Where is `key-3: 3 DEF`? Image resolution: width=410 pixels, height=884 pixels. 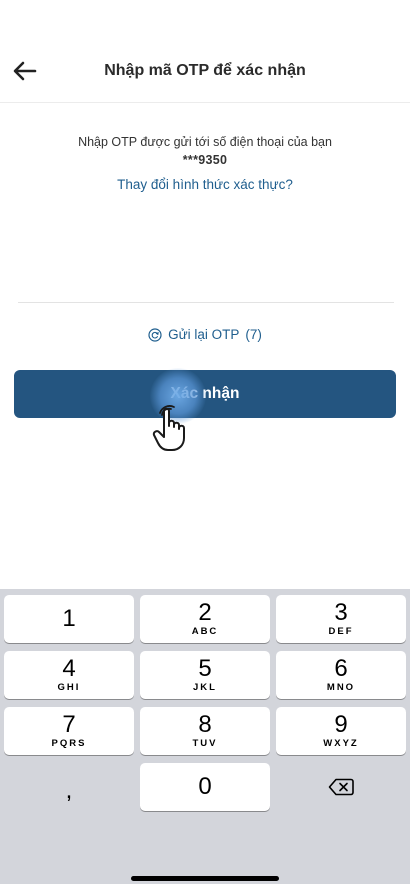 key-3: 3 DEF is located at coordinates (341, 619).